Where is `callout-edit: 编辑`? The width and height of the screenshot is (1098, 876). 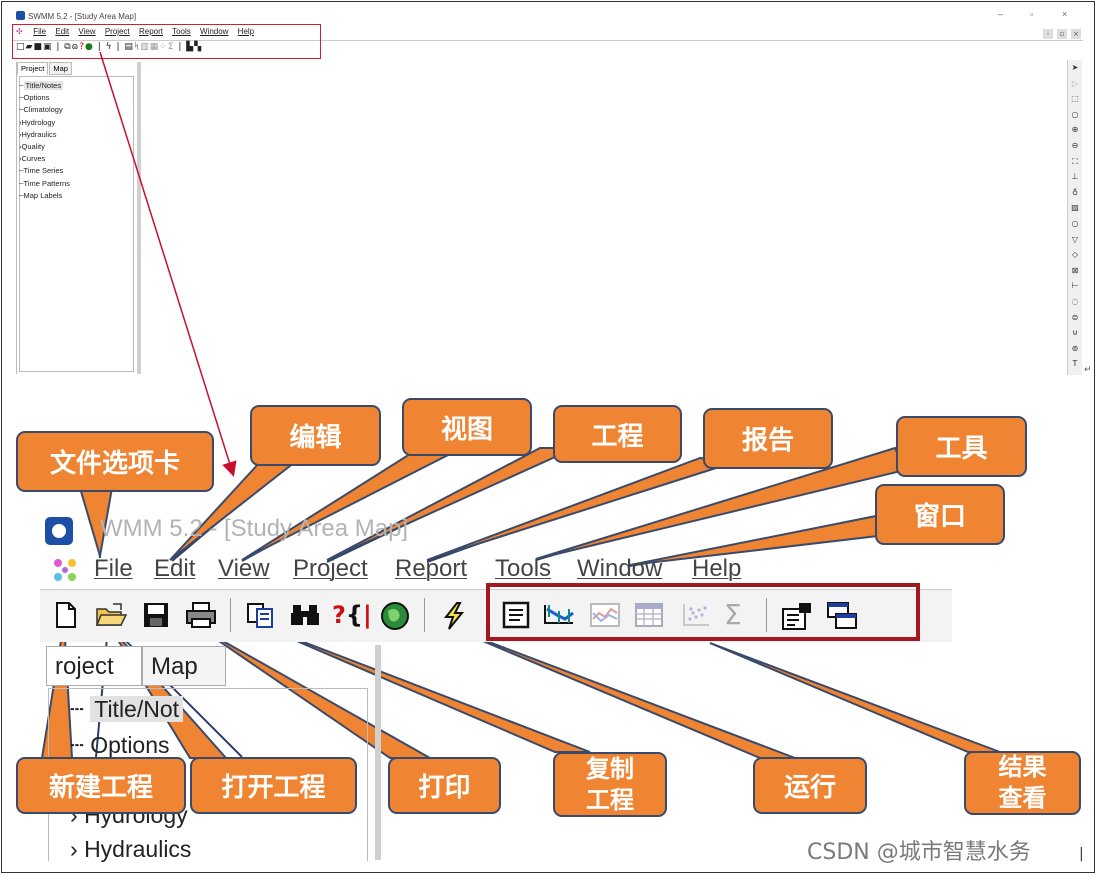
callout-edit: 编辑 is located at coordinates (315, 435).